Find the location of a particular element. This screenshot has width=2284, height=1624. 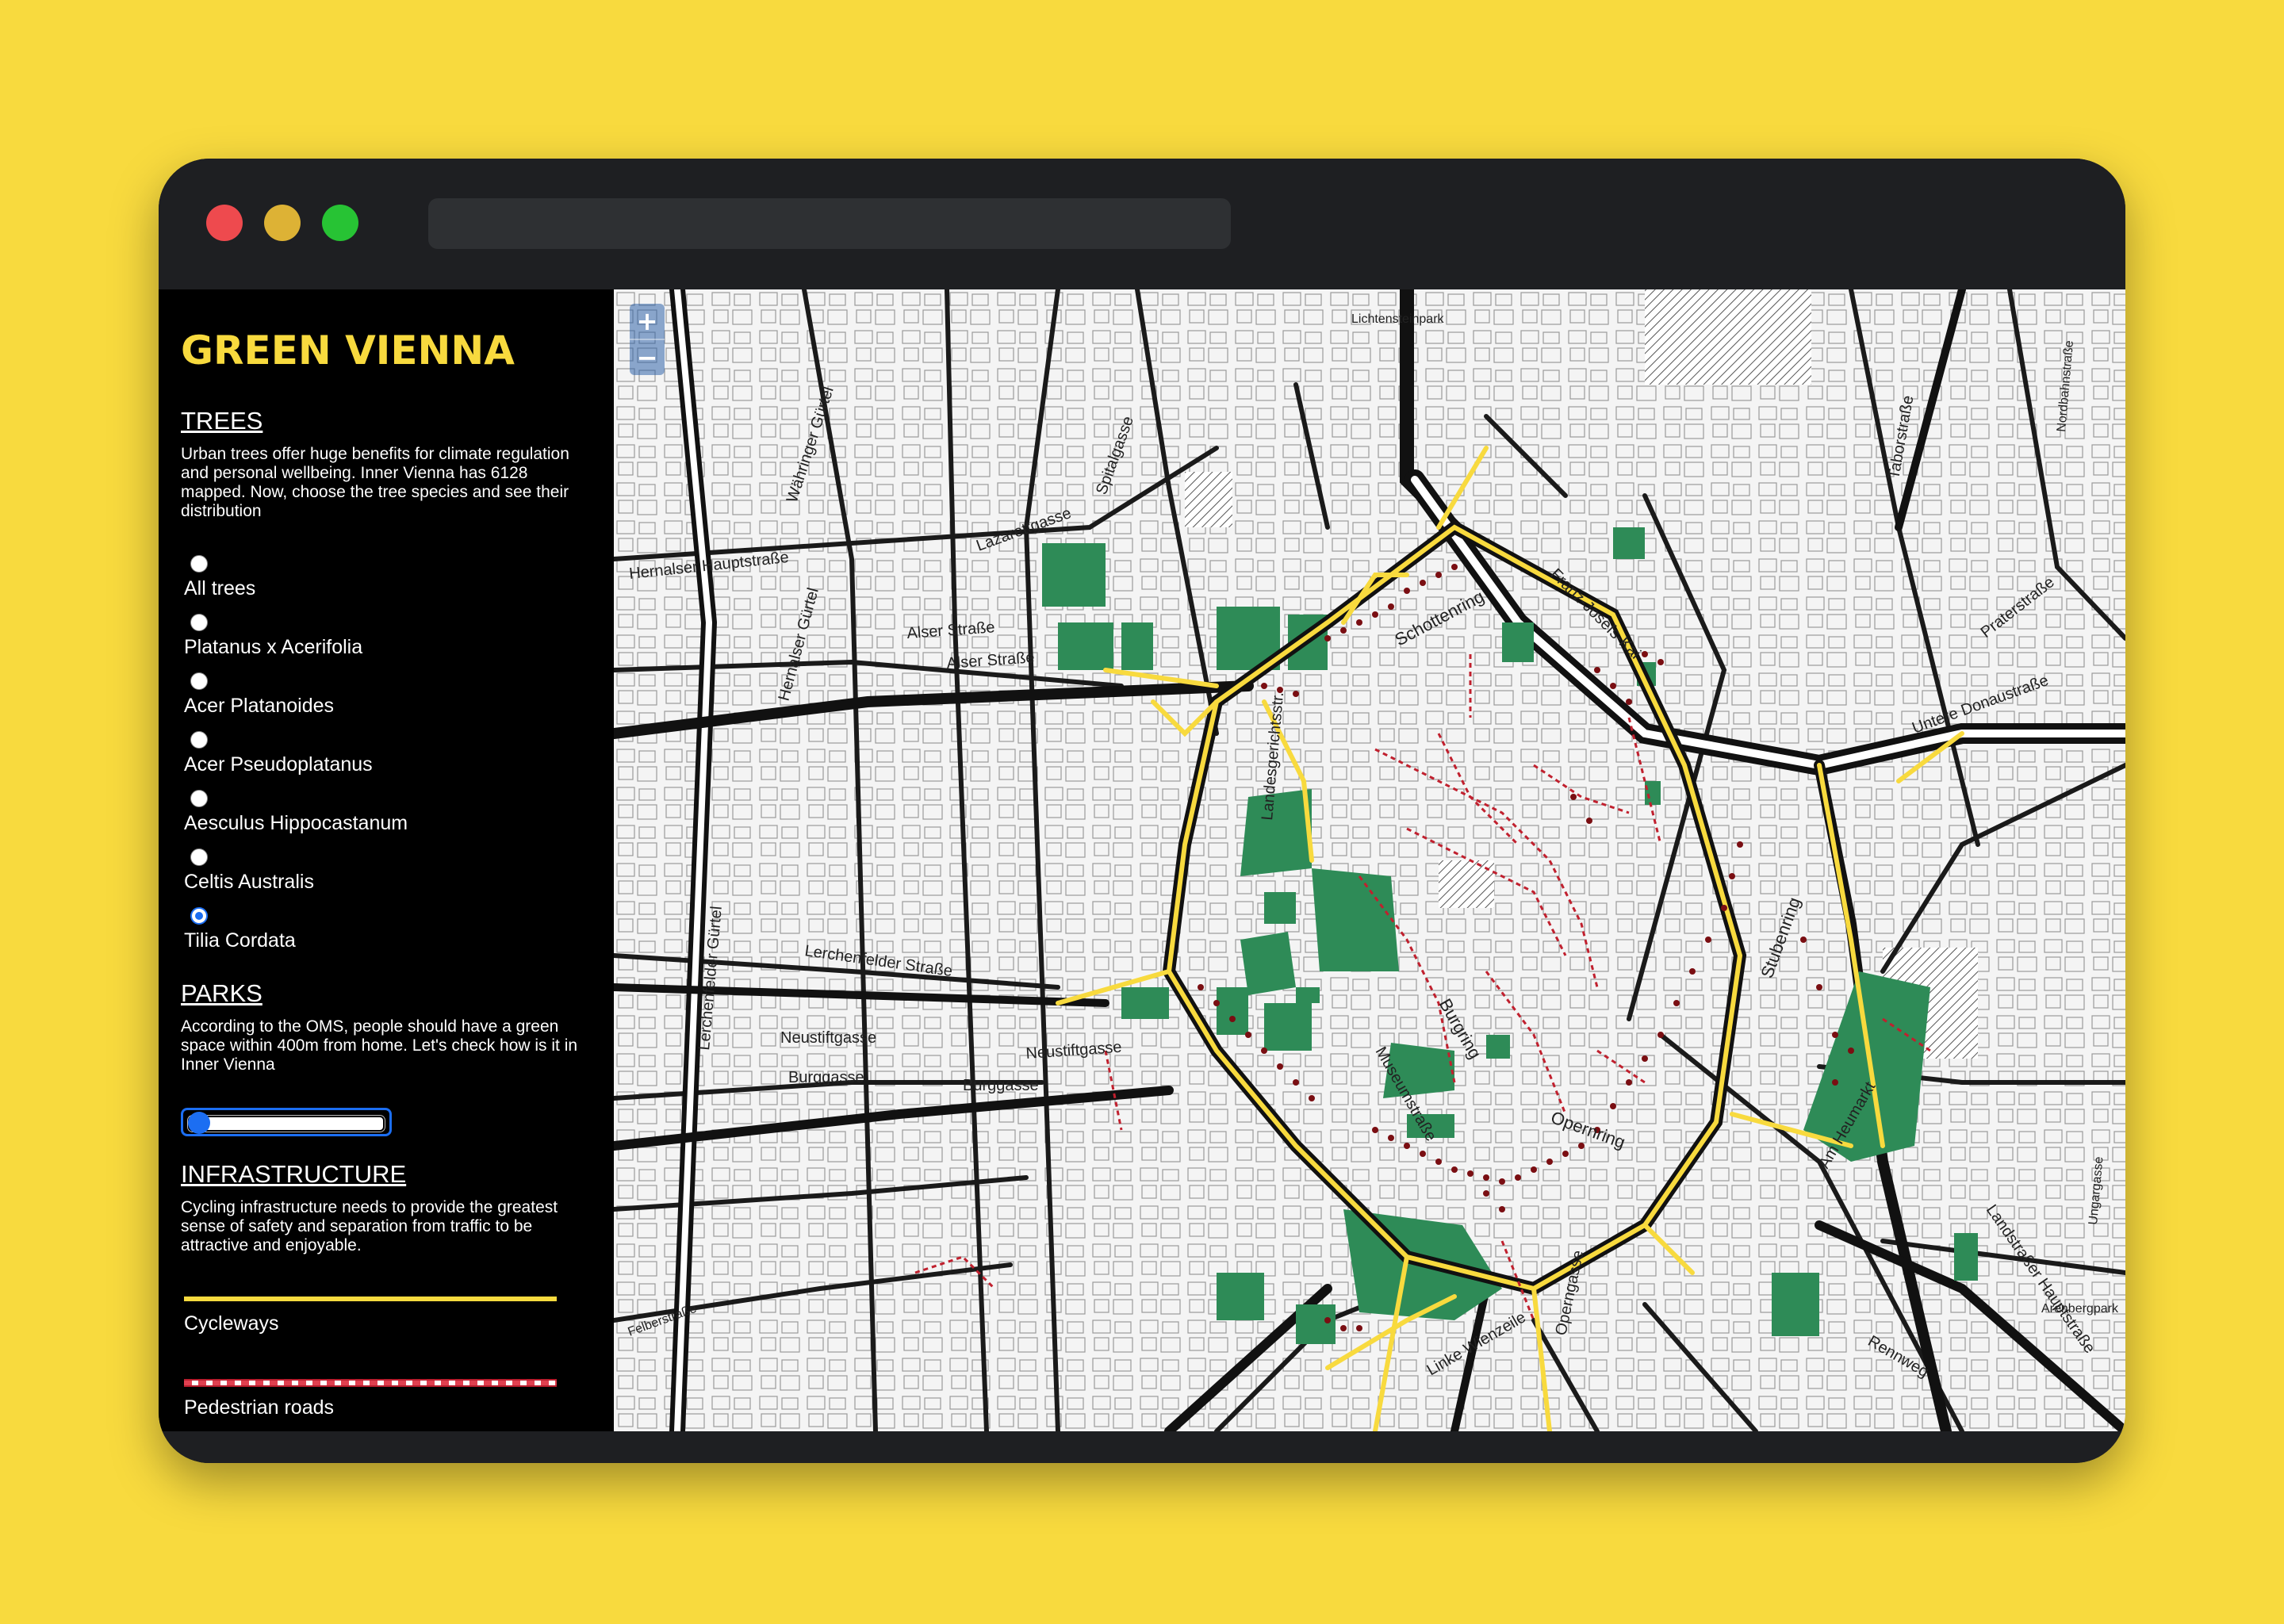

maximize-window-icon is located at coordinates (340, 223).